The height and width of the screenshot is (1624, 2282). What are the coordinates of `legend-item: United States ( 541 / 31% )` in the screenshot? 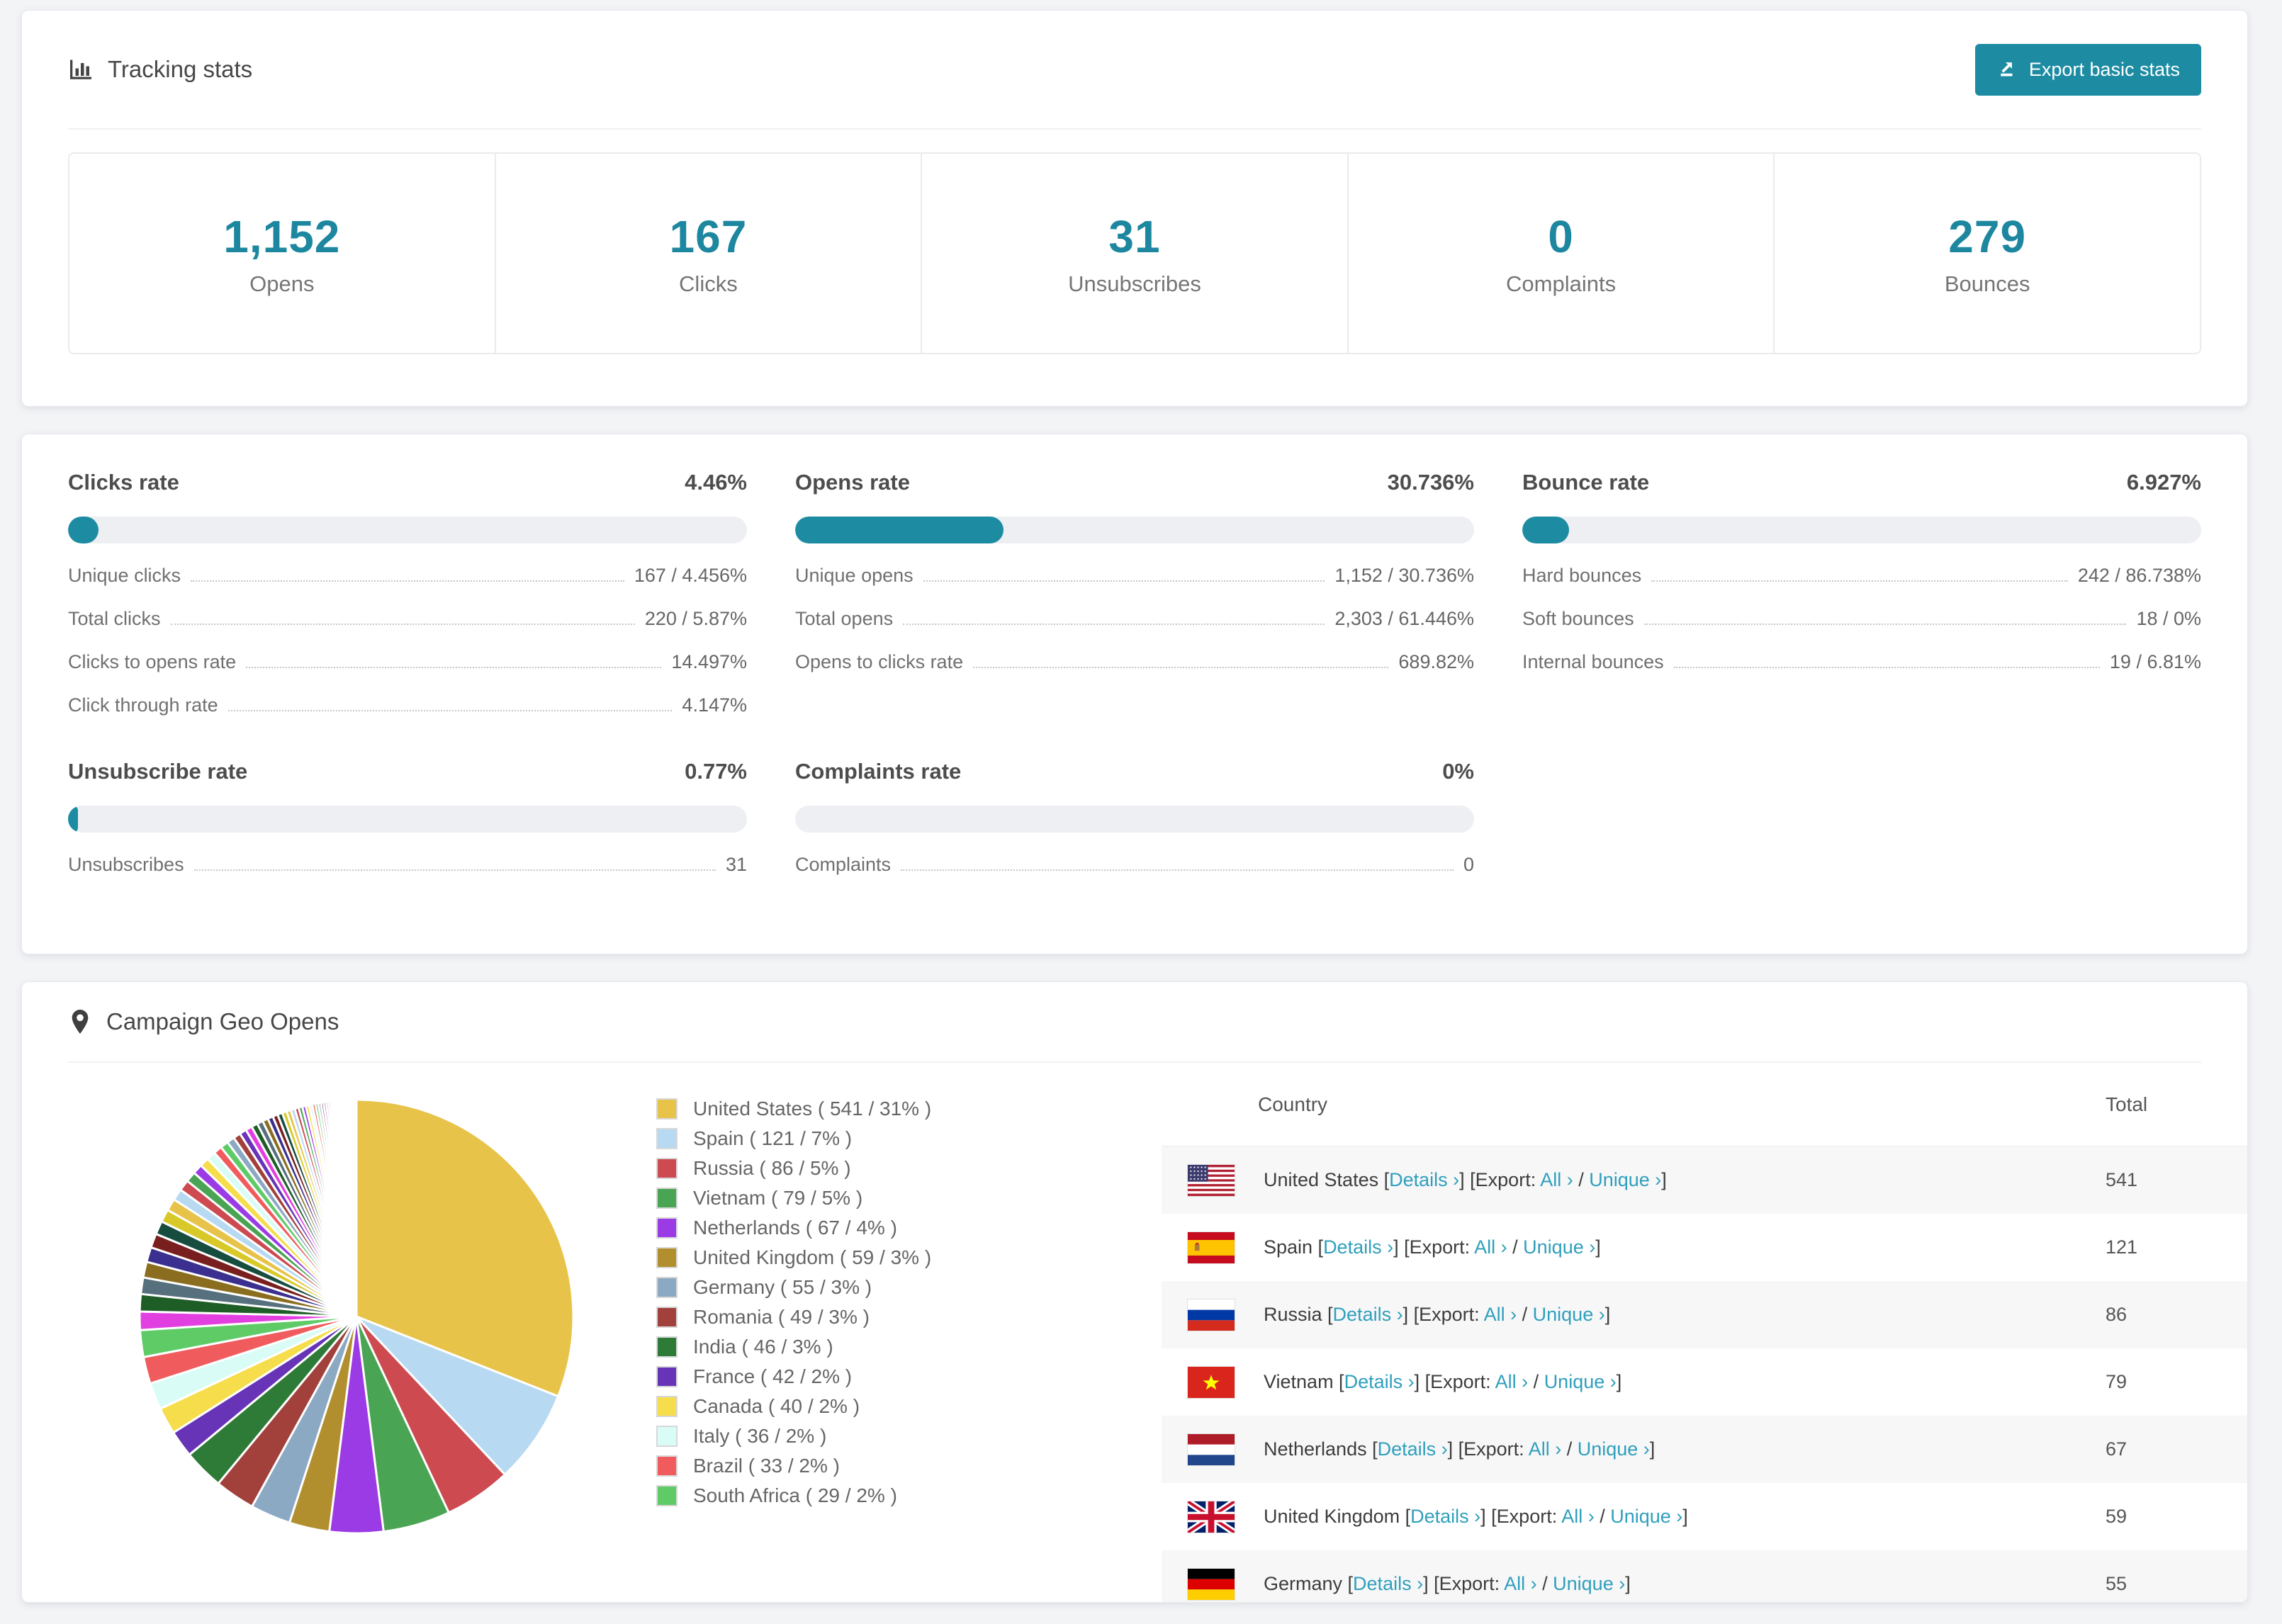 It's located at (793, 1109).